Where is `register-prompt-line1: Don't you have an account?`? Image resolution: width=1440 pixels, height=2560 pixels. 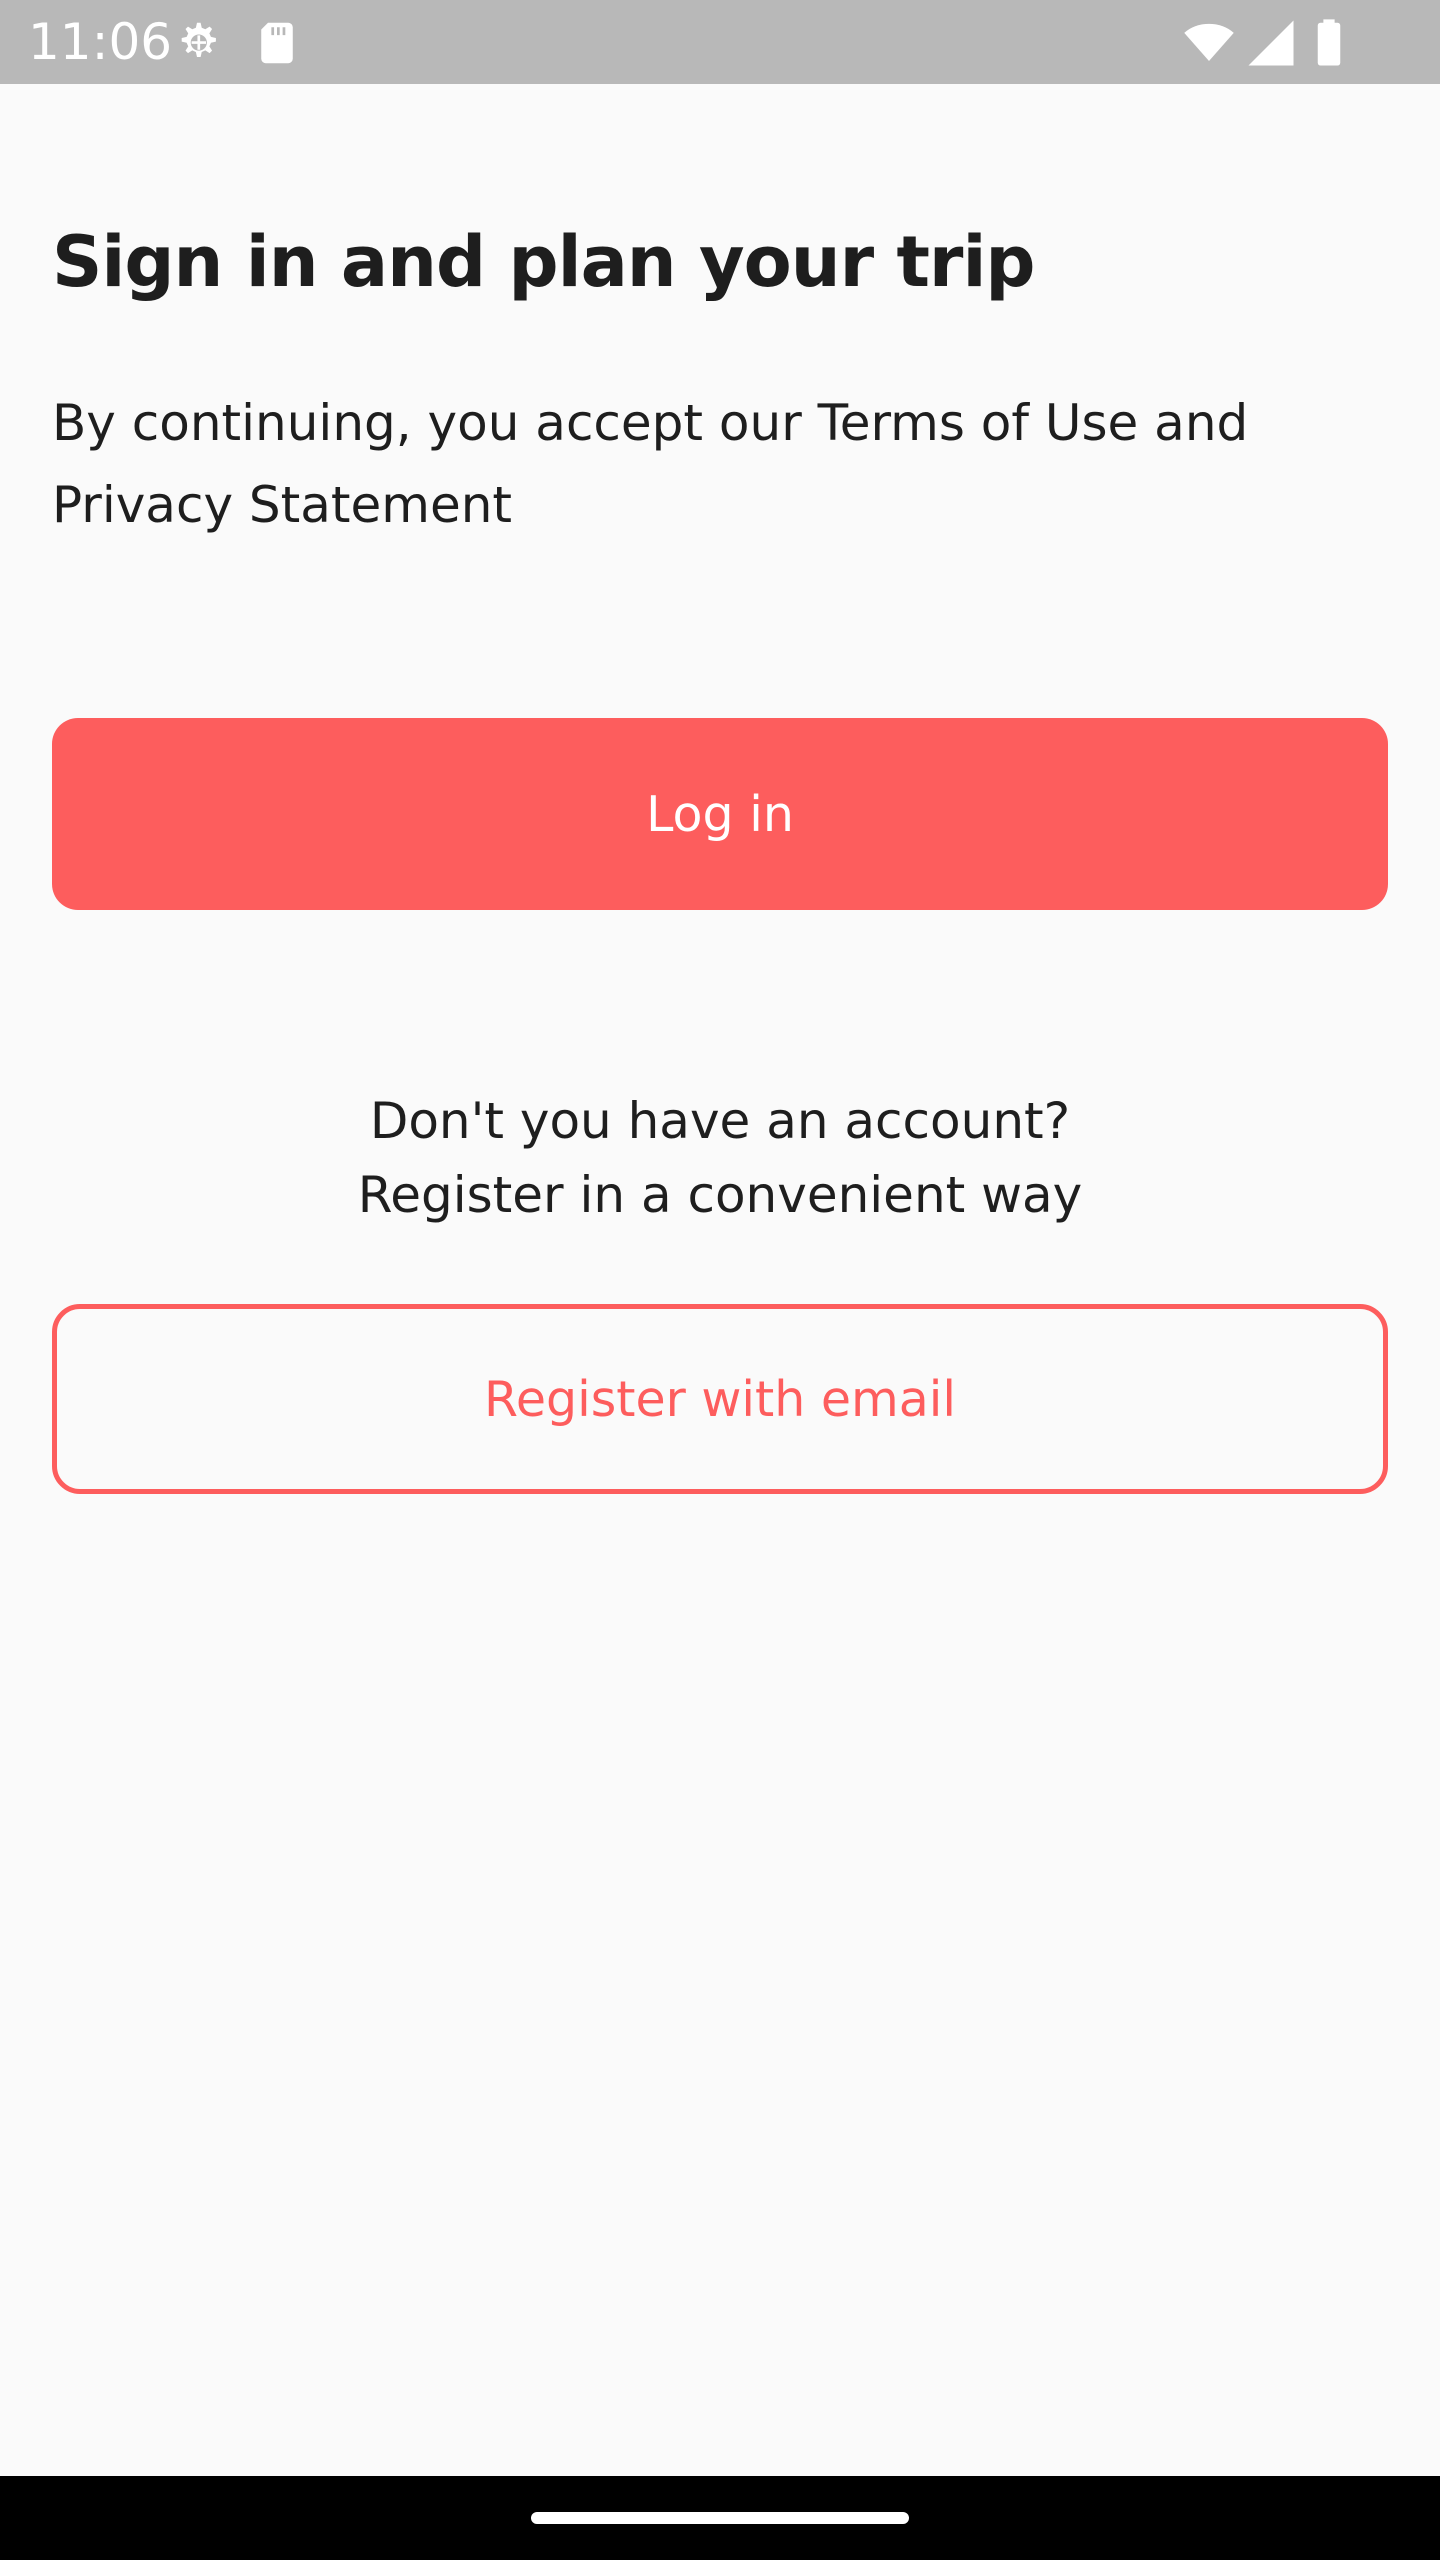 register-prompt-line1: Don't you have an account? is located at coordinates (720, 1121).